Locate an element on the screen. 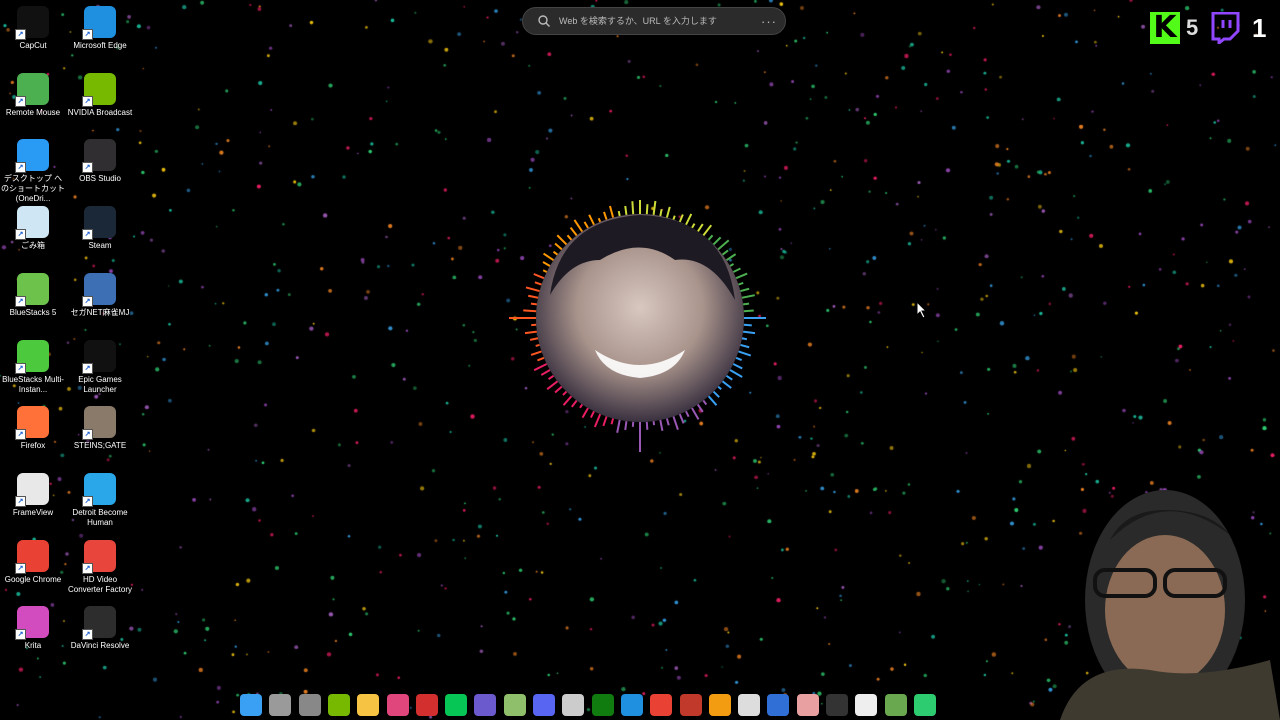 The height and width of the screenshot is (720, 1280). desktop-shortcut-label: BlueStacks 5 is located at coordinates (33, 312).